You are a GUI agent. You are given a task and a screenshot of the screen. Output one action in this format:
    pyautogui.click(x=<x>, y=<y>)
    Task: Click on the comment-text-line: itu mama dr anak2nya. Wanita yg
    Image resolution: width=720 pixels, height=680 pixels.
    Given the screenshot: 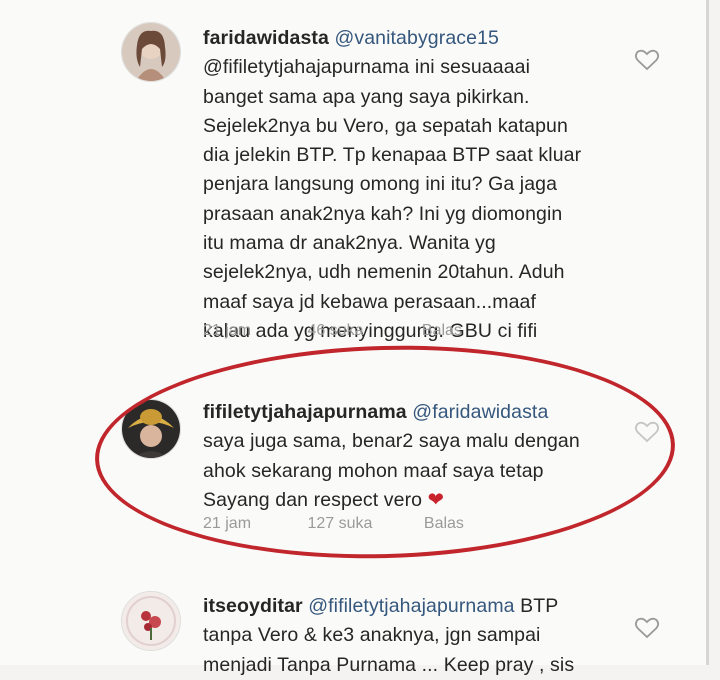 What is the action you would take?
    pyautogui.click(x=349, y=243)
    